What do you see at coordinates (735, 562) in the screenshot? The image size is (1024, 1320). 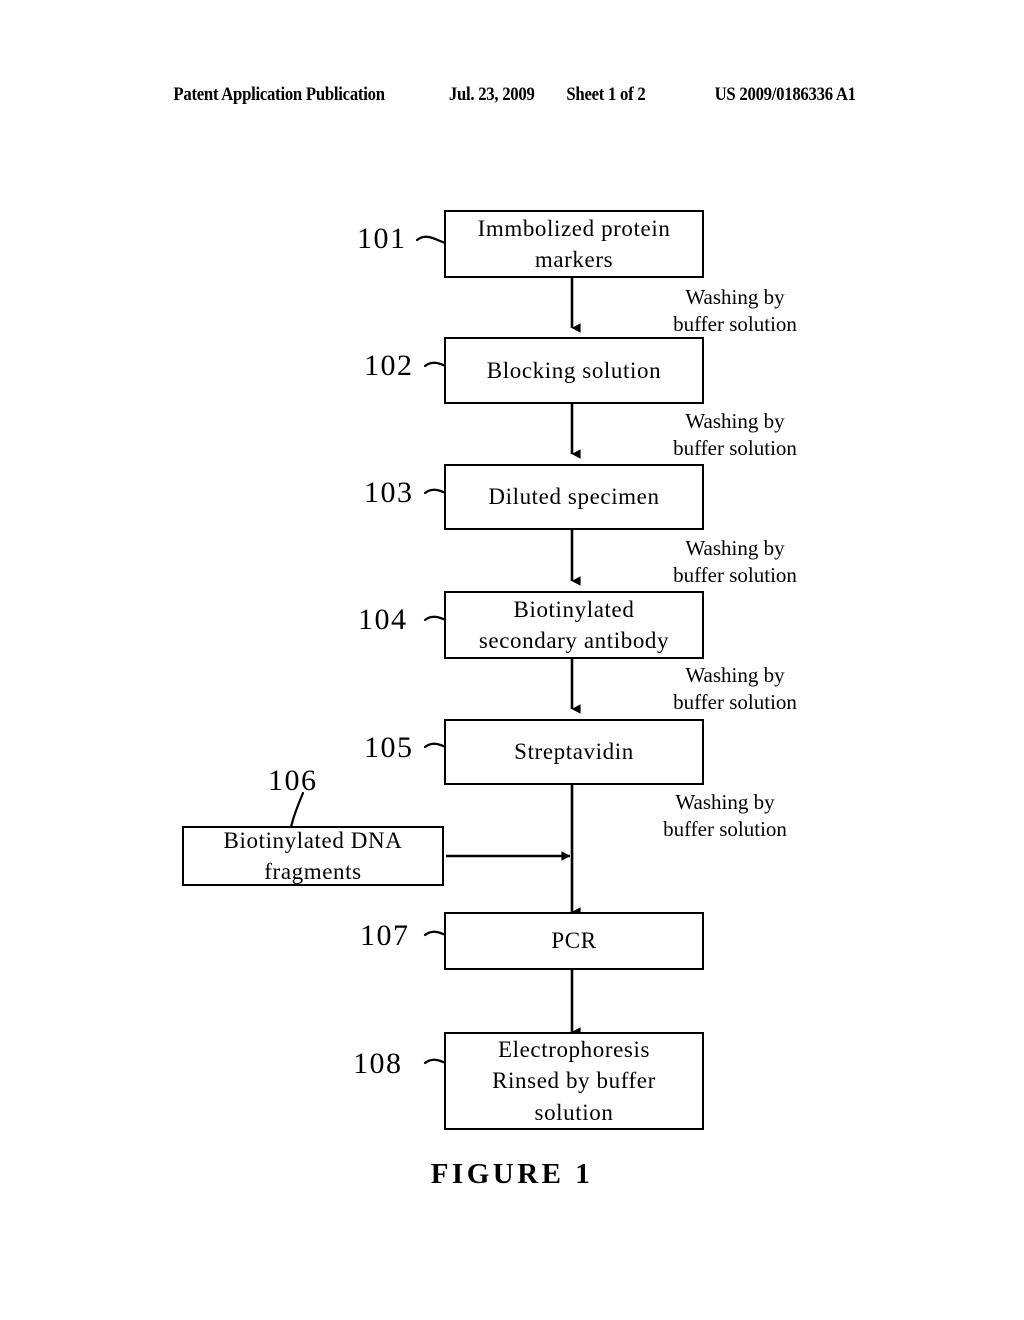 I see `annotation-washing-3: Washing by buffer solution` at bounding box center [735, 562].